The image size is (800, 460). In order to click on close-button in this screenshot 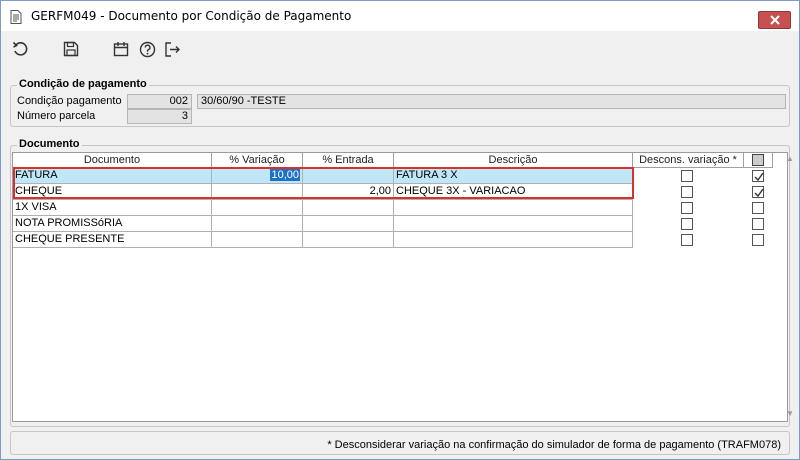, I will do `click(774, 20)`.